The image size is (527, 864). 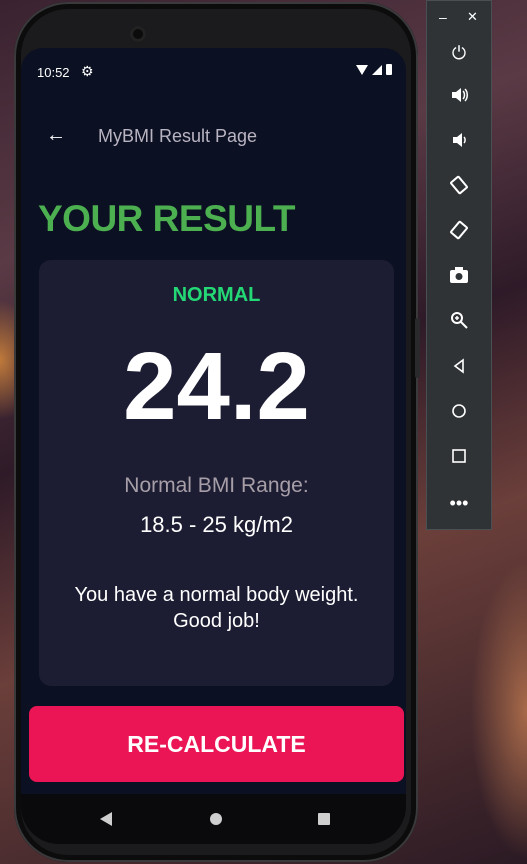 What do you see at coordinates (216, 524) in the screenshot?
I see `normal-range-value: 18.5 - 25 kg/m2` at bounding box center [216, 524].